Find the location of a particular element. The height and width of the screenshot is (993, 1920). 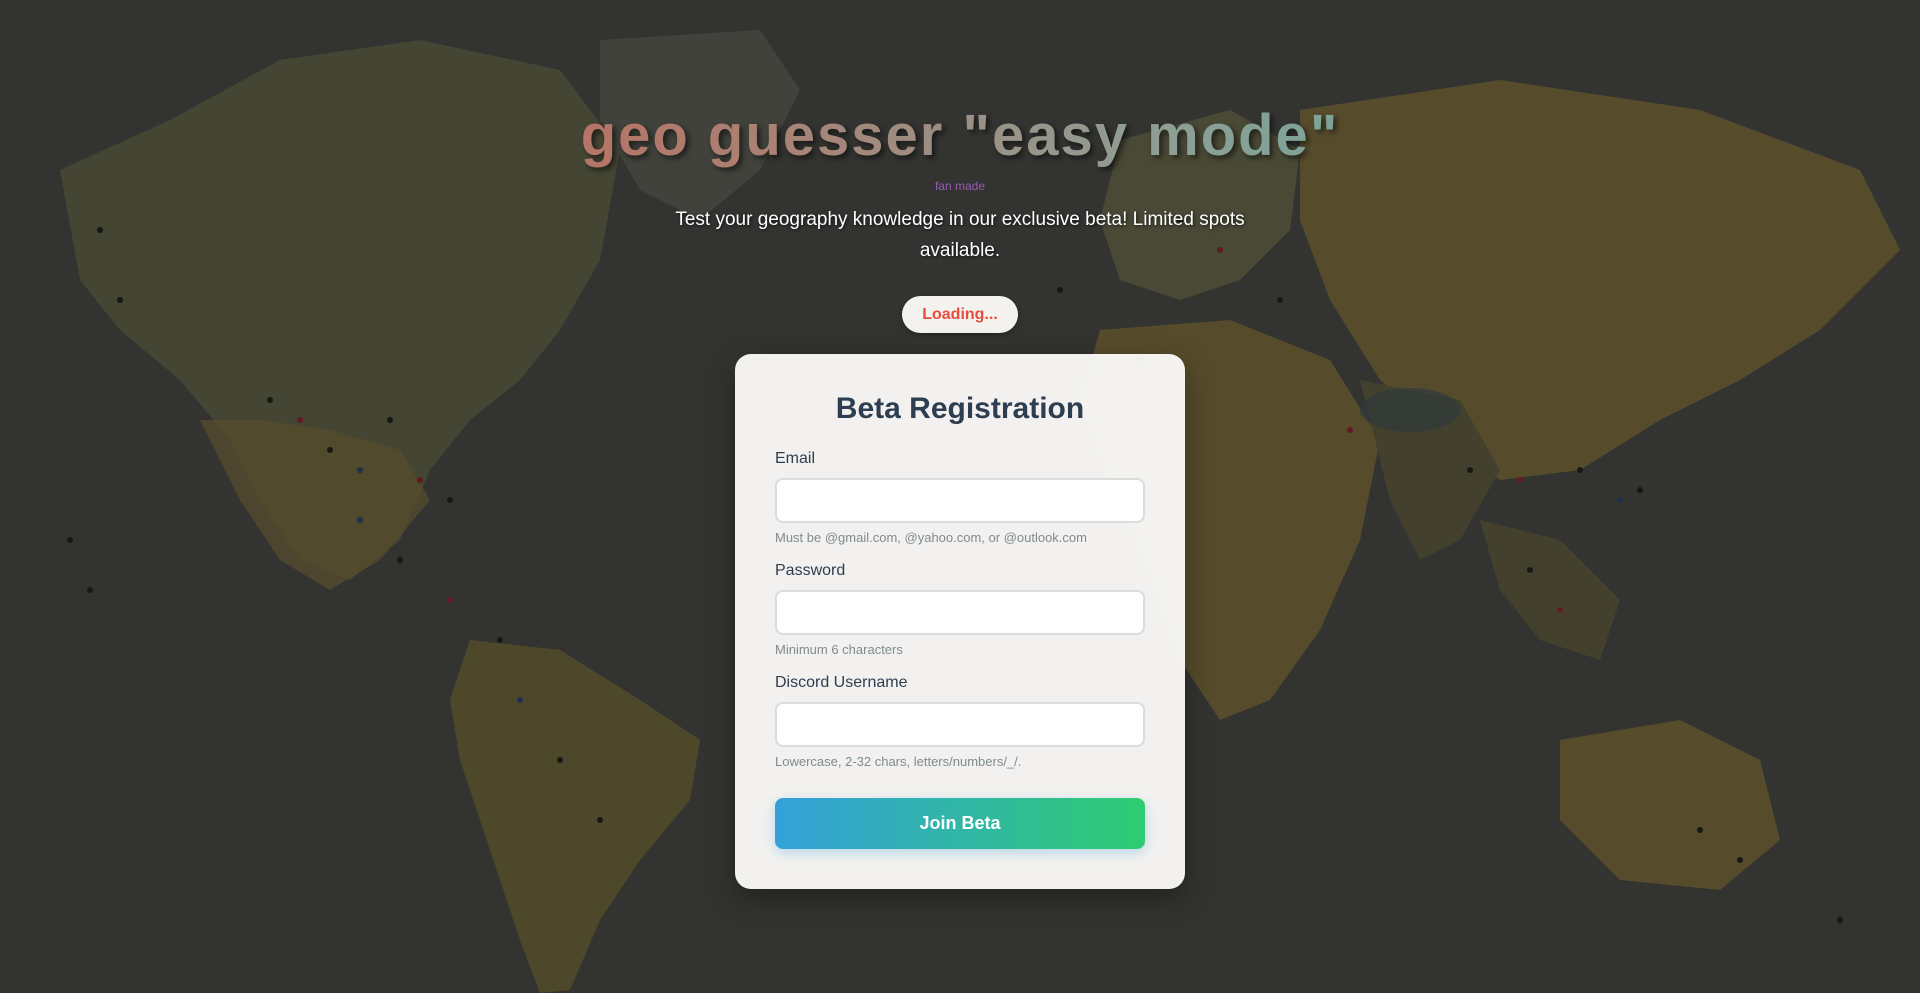

password-field is located at coordinates (960, 612).